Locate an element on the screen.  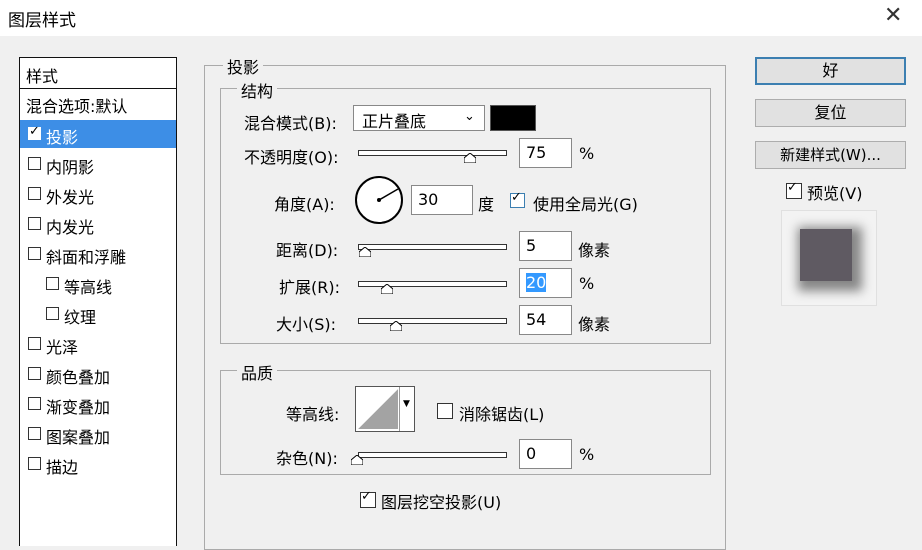
preview-label: 预览(V) is located at coordinates (834, 192).